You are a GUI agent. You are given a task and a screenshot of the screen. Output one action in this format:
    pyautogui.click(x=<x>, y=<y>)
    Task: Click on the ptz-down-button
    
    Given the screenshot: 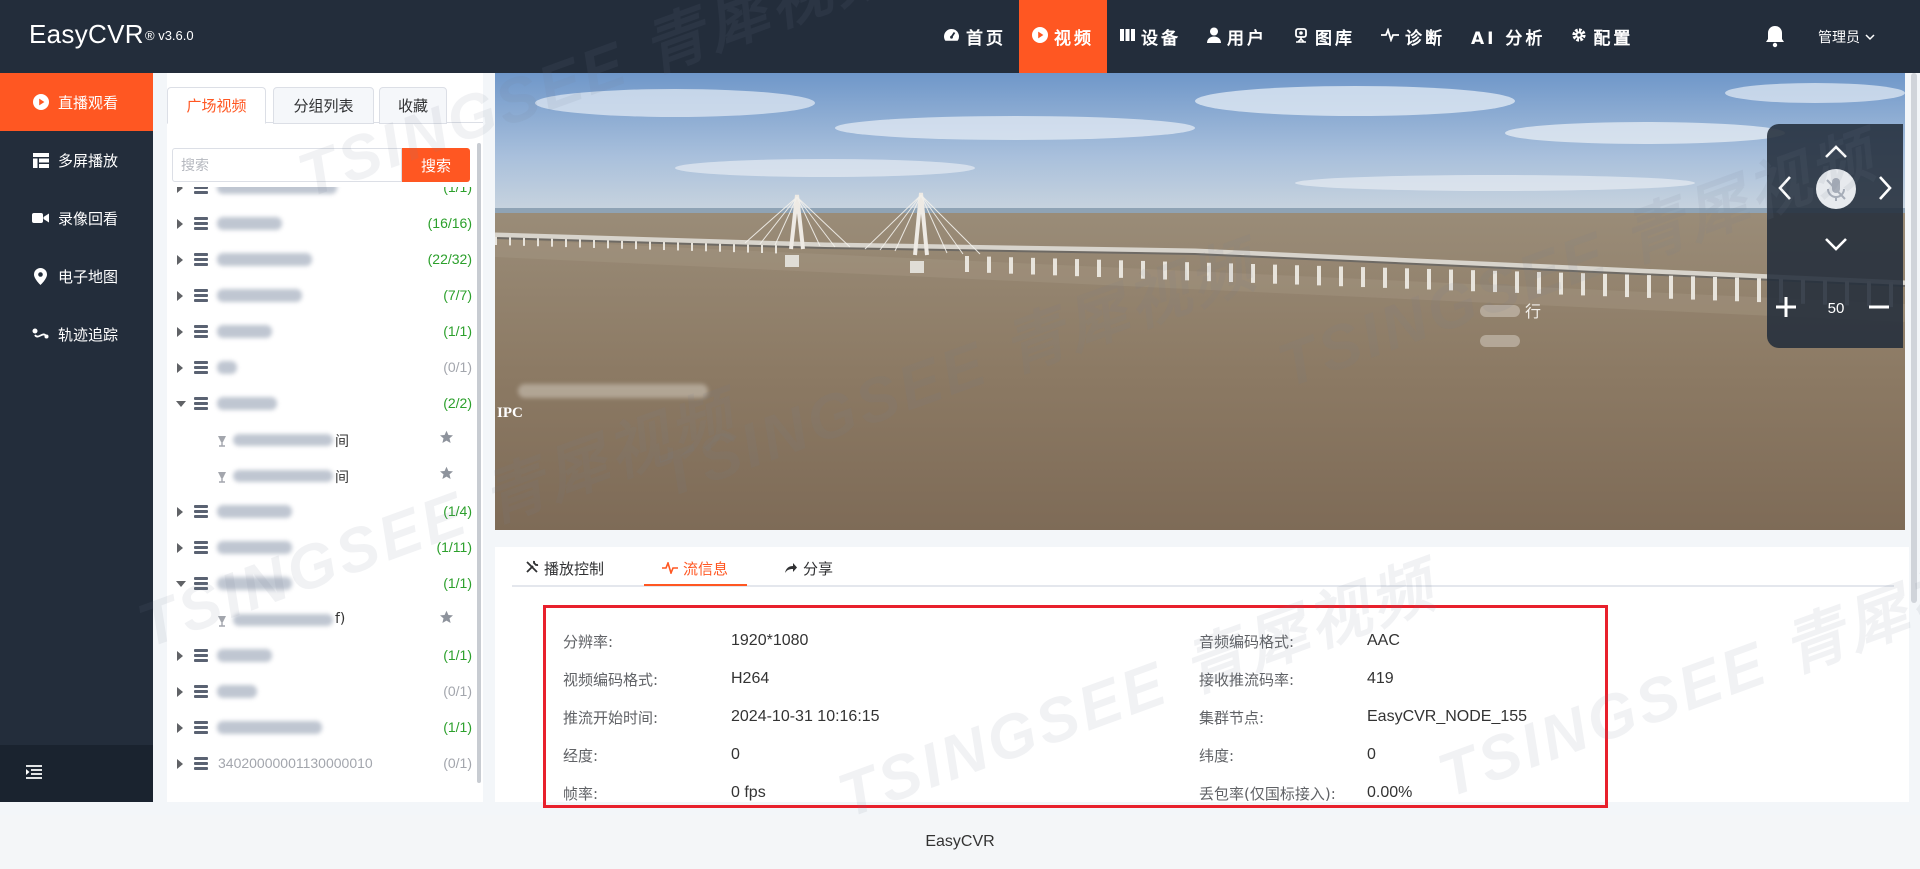 What is the action you would take?
    pyautogui.click(x=1836, y=246)
    